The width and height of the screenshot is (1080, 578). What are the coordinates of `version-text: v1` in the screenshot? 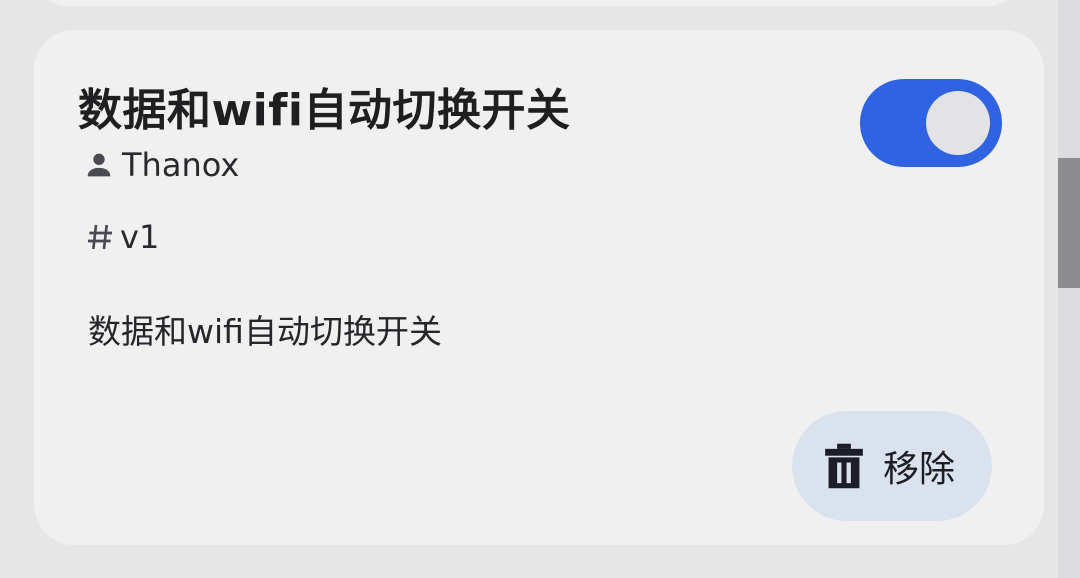 It's located at (140, 237).